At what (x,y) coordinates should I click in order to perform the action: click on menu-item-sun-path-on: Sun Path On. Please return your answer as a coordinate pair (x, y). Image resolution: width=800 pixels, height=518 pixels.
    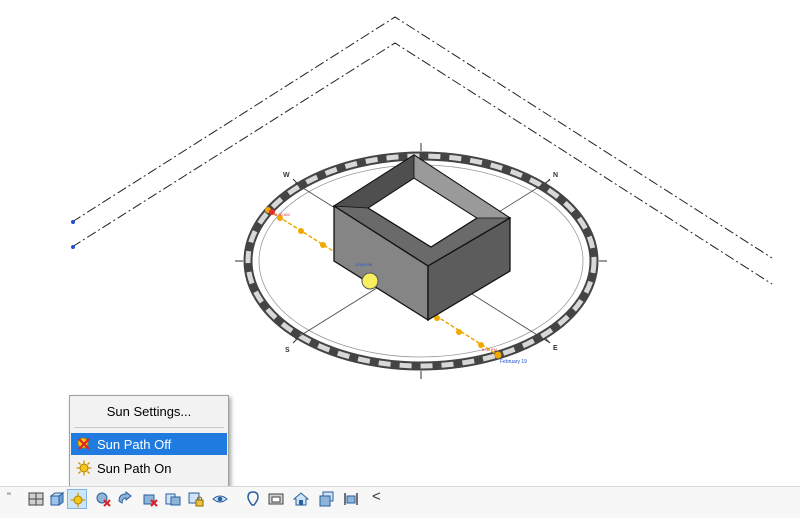
    Looking at the image, I should click on (149, 468).